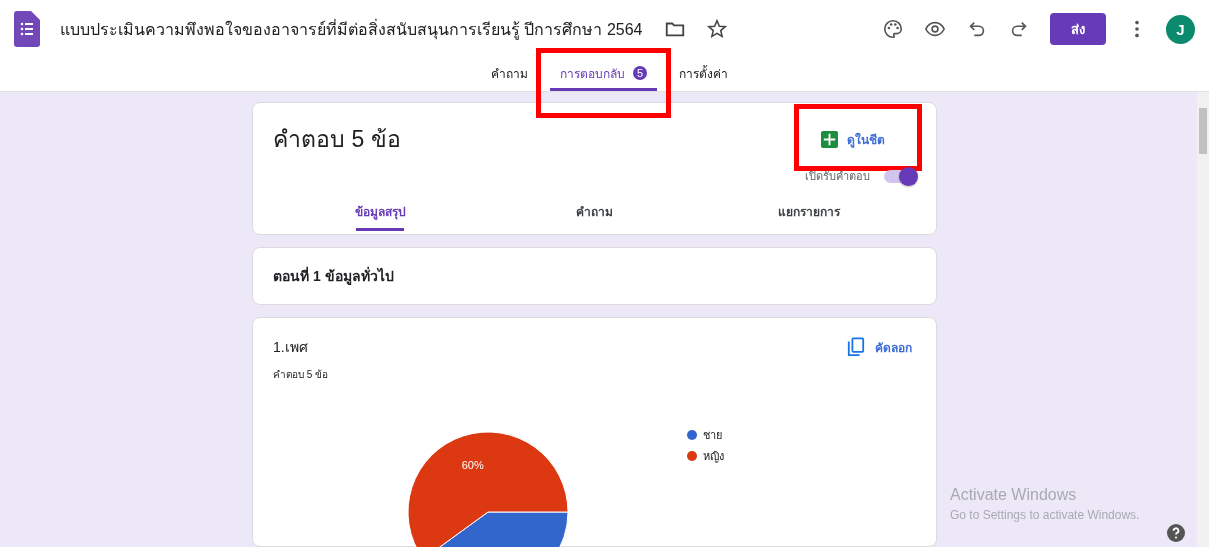 The image size is (1209, 547). What do you see at coordinates (837, 176) in the screenshot?
I see `accepting-responses-label: เปิดรับคำตอบ` at bounding box center [837, 176].